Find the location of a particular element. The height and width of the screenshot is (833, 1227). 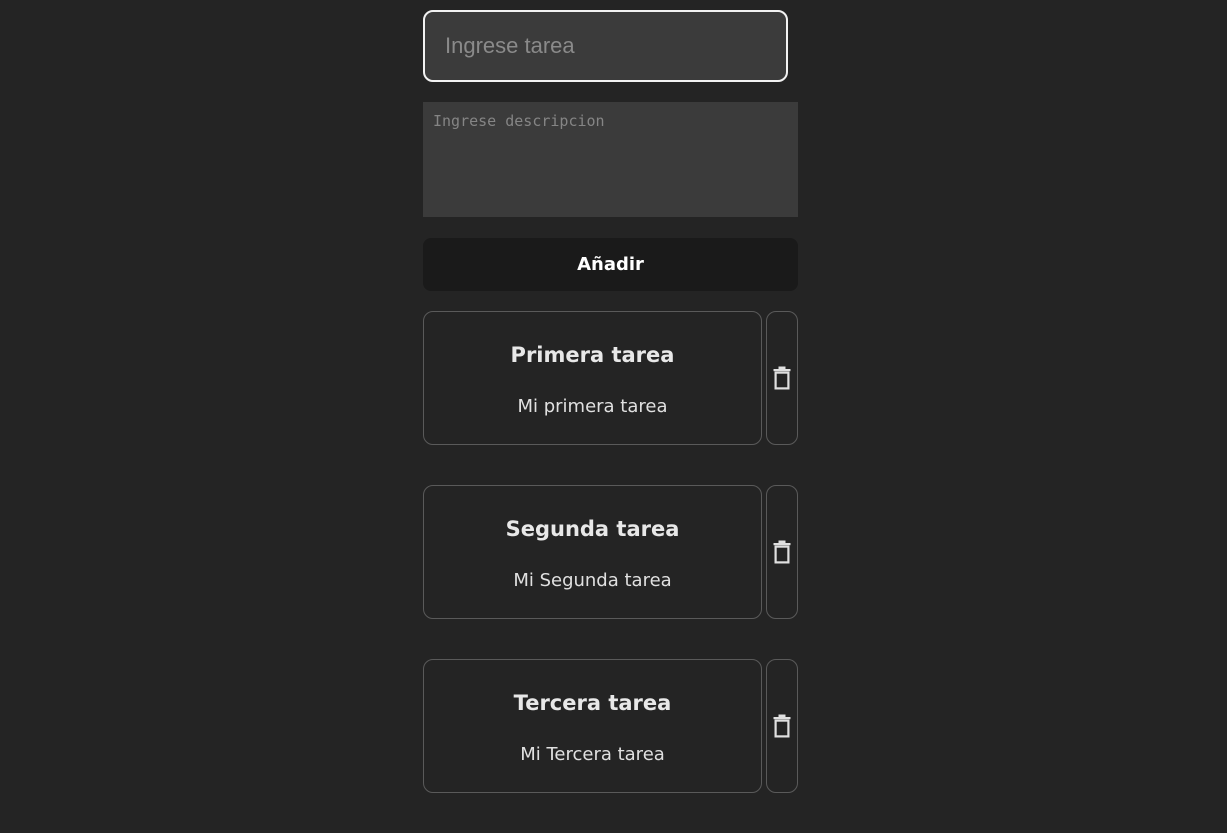

task-card: Primera tarea Mi primera tarea is located at coordinates (592, 378).